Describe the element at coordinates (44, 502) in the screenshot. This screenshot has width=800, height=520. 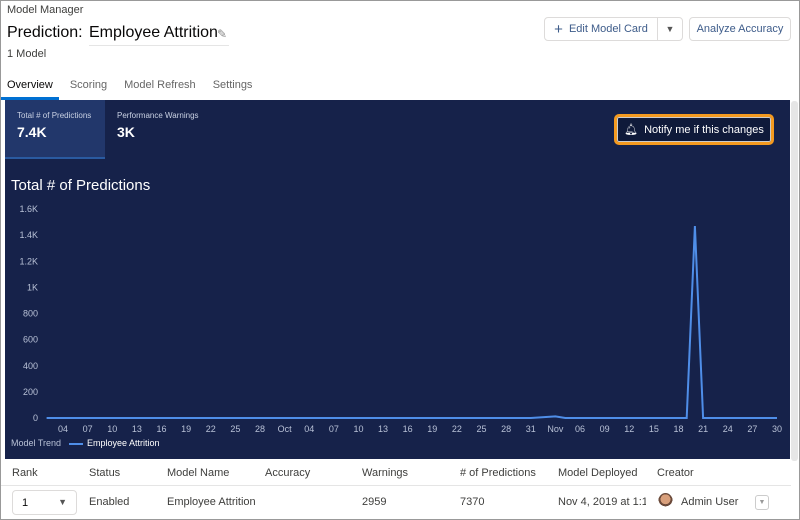
I see `rank-select: 1 ▼` at that location.